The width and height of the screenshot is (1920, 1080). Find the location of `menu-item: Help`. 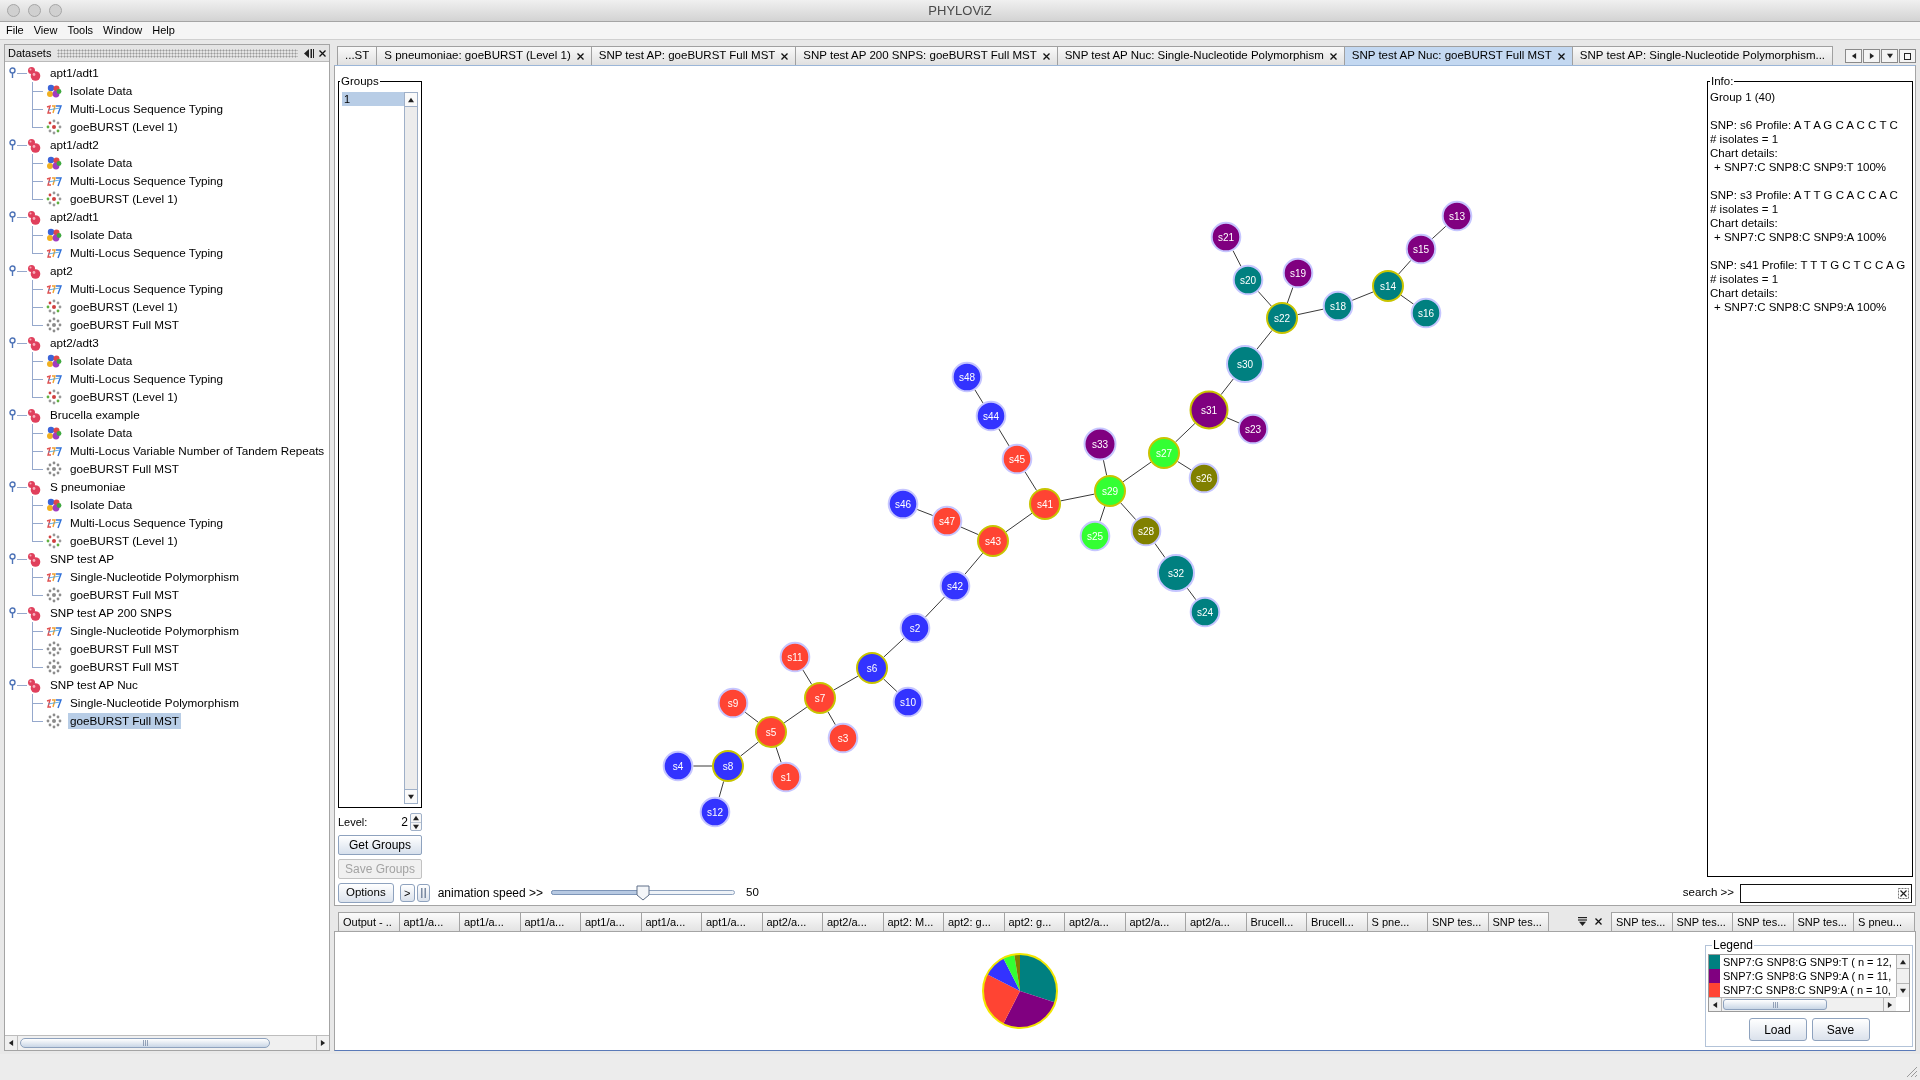

menu-item: Help is located at coordinates (163, 30).